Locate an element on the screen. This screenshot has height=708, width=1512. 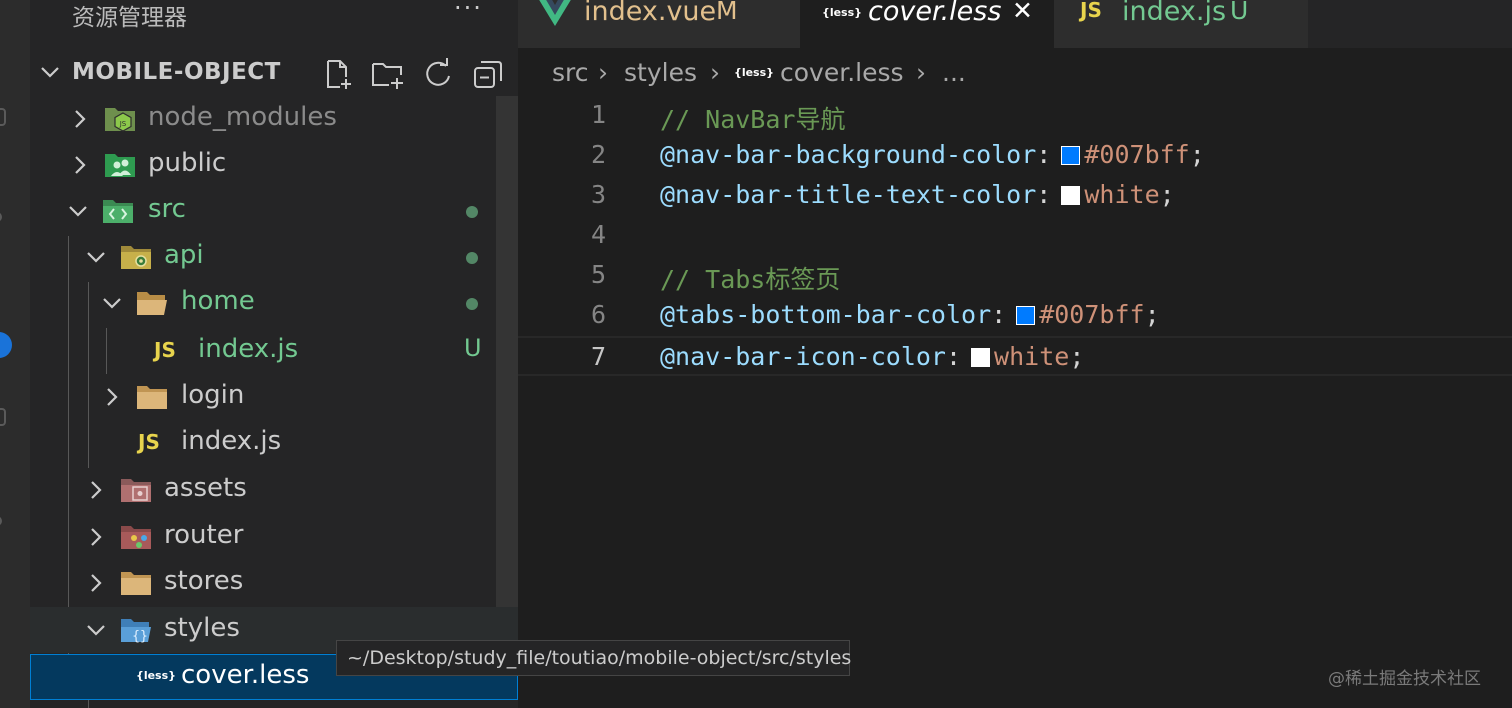
tree-item-label: node_modules is located at coordinates (242, 117).